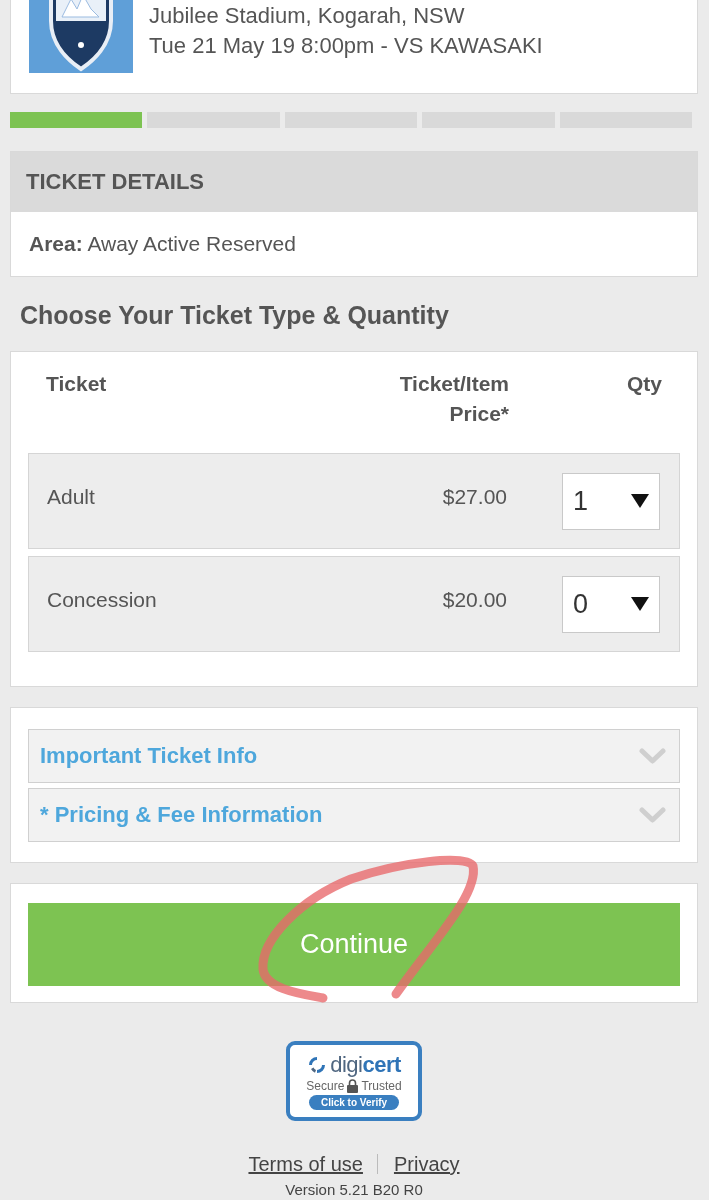 The height and width of the screenshot is (1200, 709). What do you see at coordinates (317, 1064) in the screenshot?
I see `circular-arrows-icon` at bounding box center [317, 1064].